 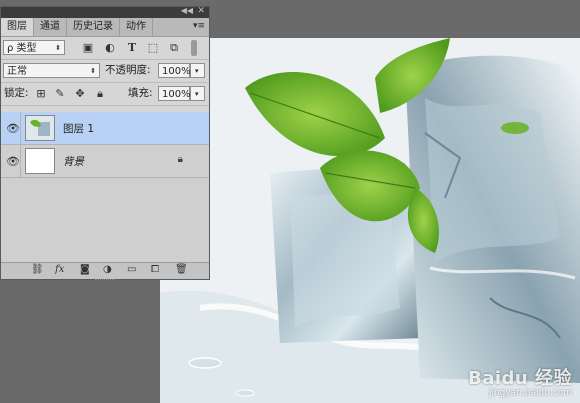 I want to click on lock-position-icon: ✥, so click(x=80, y=94).